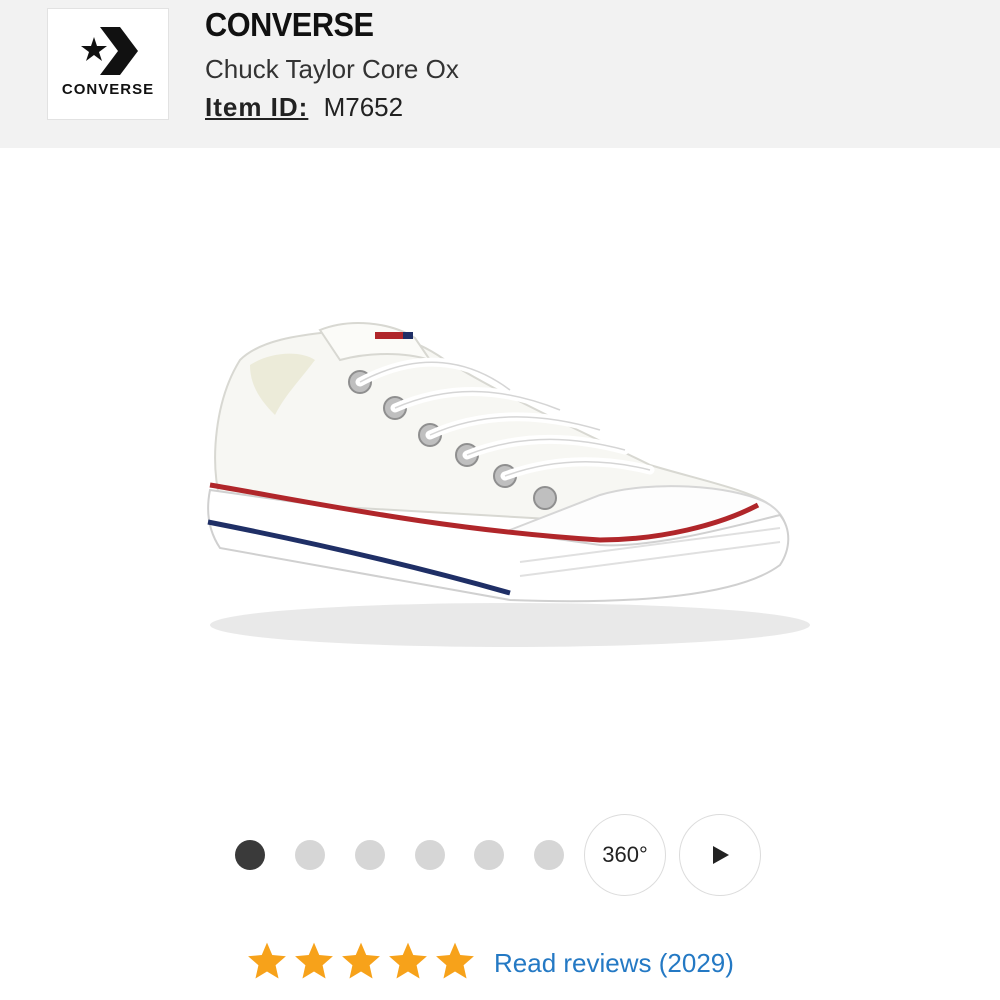  I want to click on item-id-value: M7652, so click(363, 107).